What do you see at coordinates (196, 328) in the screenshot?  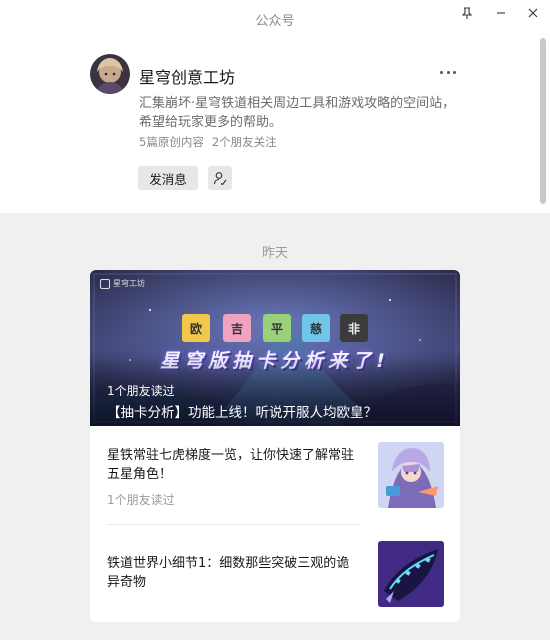 I see `tile-label: 欧` at bounding box center [196, 328].